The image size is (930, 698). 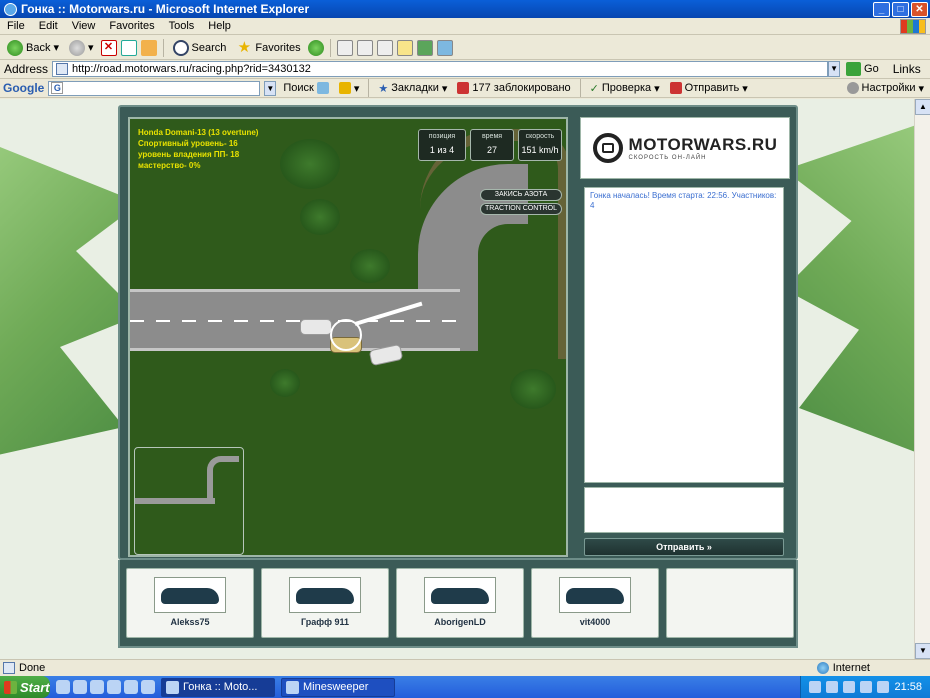 I want to click on vertical-scrollbar: ▲ ▼, so click(x=922, y=379).